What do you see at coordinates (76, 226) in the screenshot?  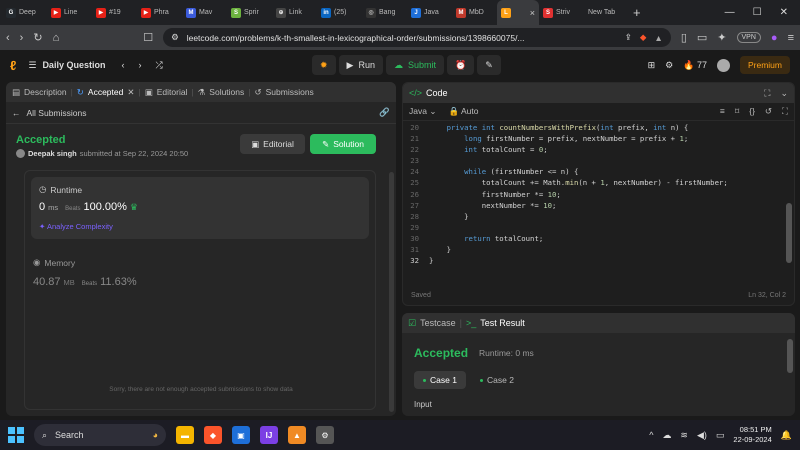 I see `analyze-complexity-link: ✦ Analyze Complexity` at bounding box center [76, 226].